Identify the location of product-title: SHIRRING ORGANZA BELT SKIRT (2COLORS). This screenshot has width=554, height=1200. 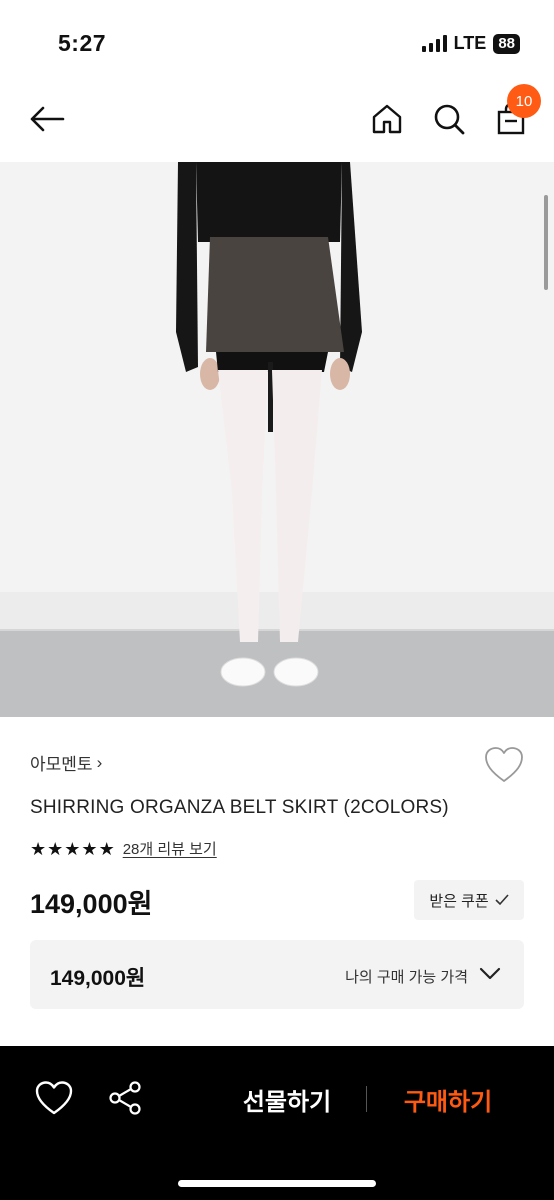
(239, 807).